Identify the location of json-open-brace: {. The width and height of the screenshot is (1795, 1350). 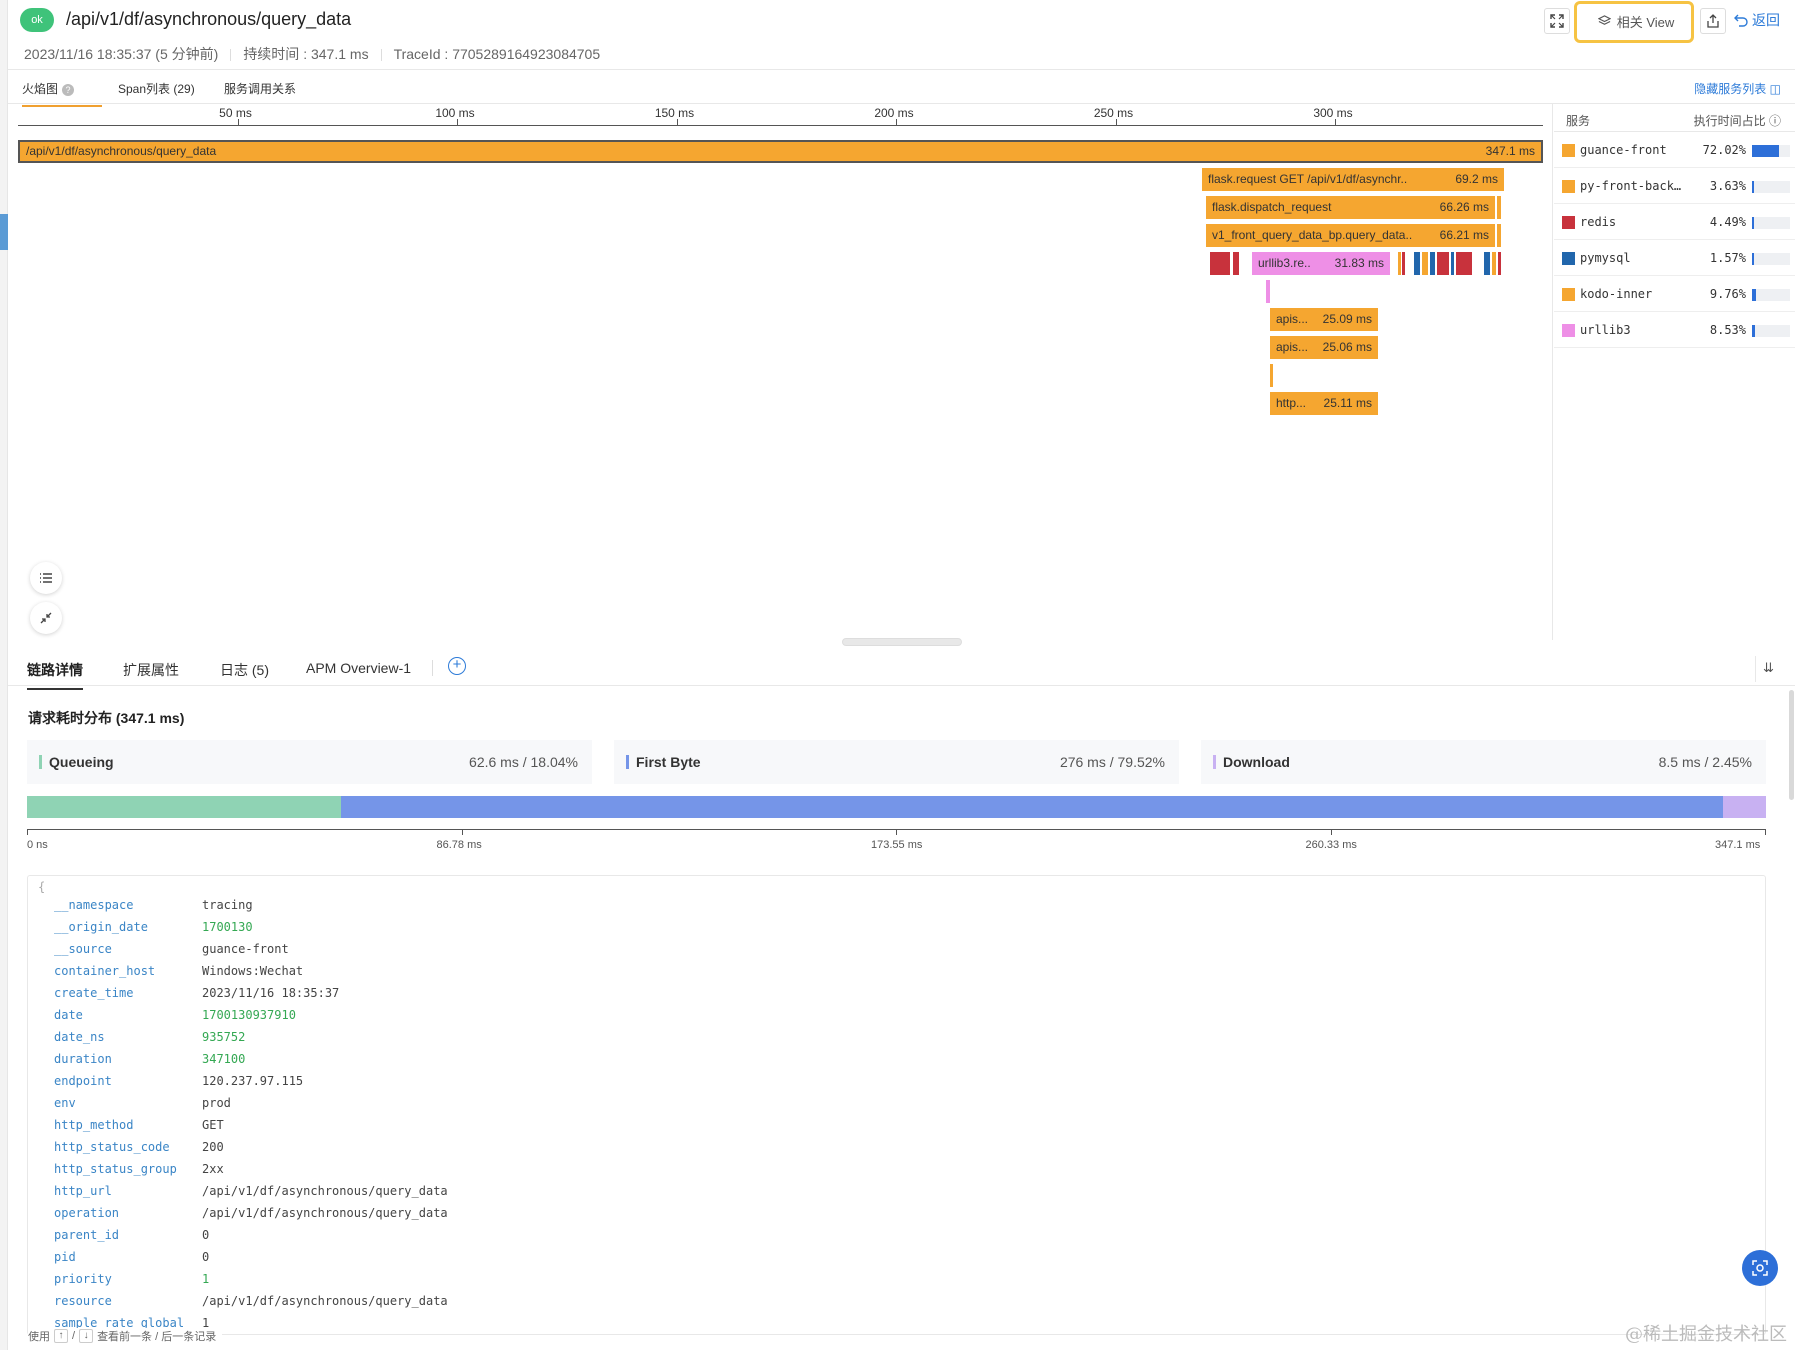
(42, 887).